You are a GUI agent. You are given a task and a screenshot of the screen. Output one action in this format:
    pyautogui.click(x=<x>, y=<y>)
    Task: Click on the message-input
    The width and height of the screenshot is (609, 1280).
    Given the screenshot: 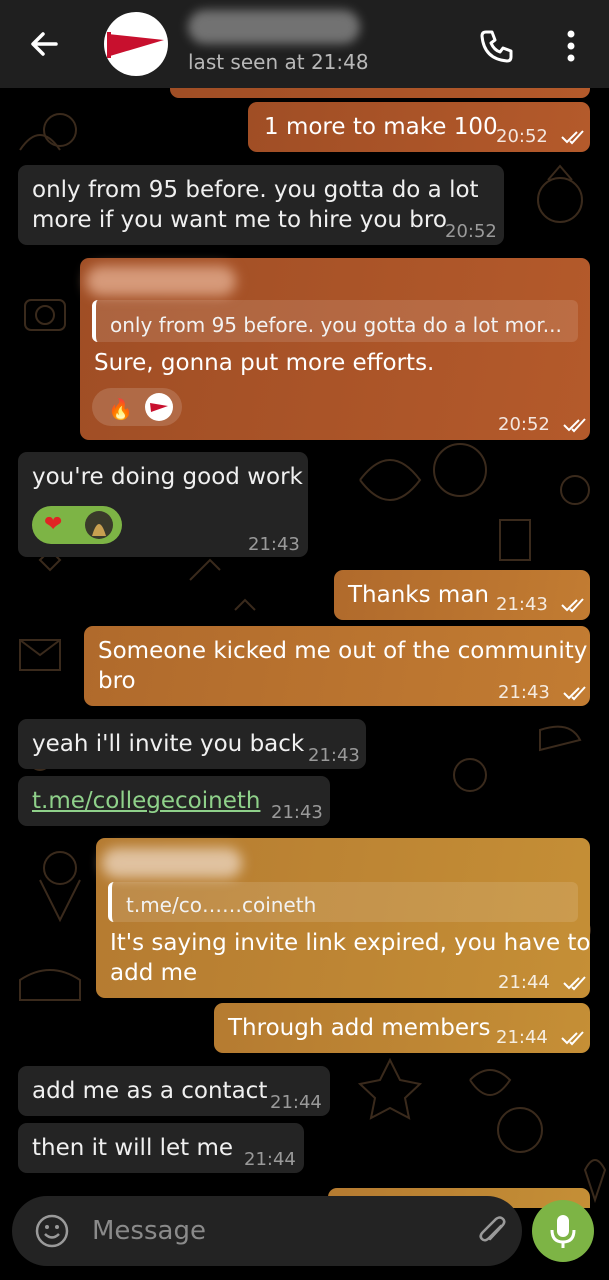 What is the action you would take?
    pyautogui.click(x=257, y=1231)
    